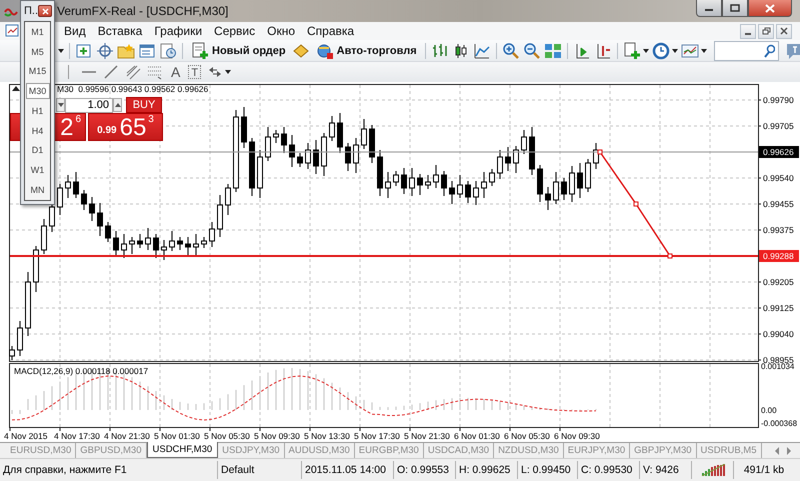 This screenshot has width=800, height=481. What do you see at coordinates (548, 470) in the screenshot?
I see `low-price: L: 0.99450` at bounding box center [548, 470].